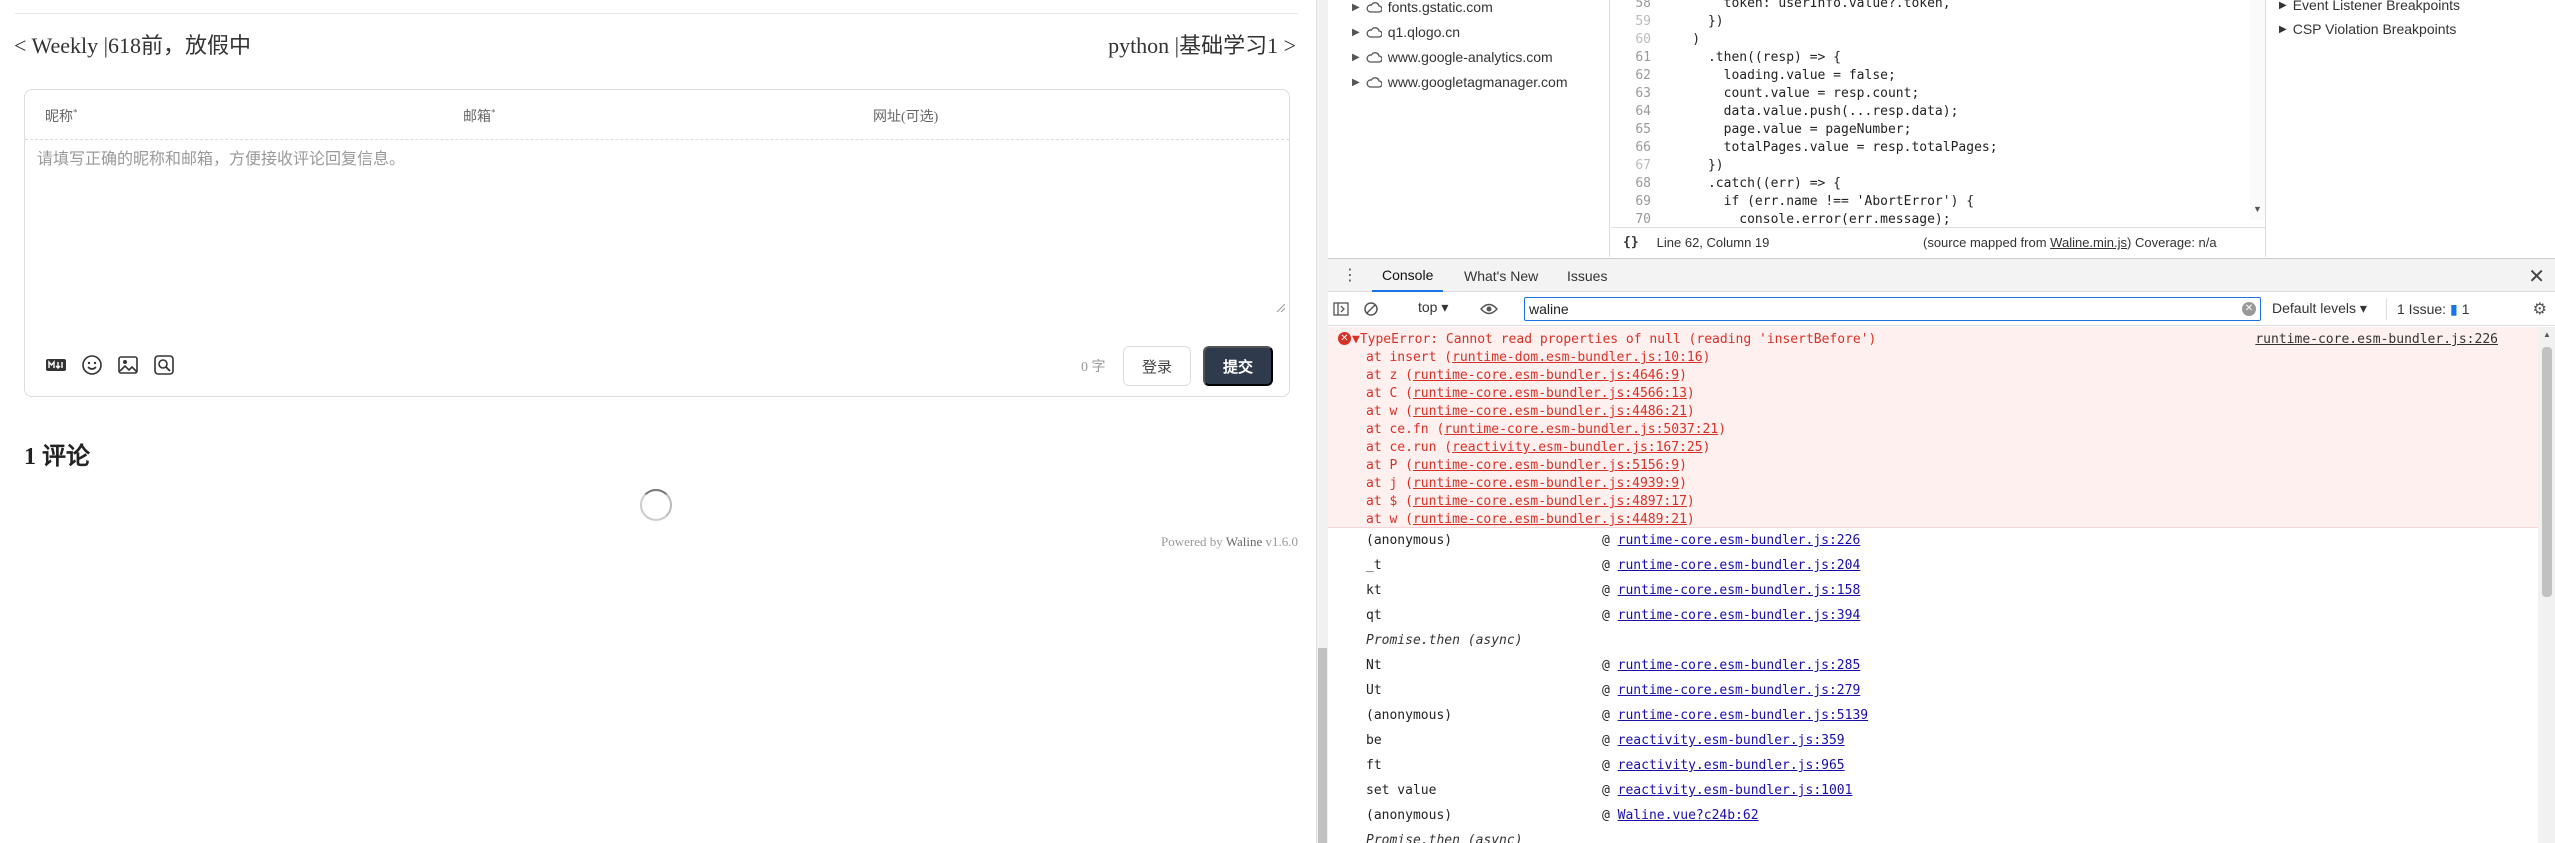 The height and width of the screenshot is (843, 2555). What do you see at coordinates (2369, 8) in the screenshot?
I see `breakpoint-section: ▶ Event Listener Breakpoints` at bounding box center [2369, 8].